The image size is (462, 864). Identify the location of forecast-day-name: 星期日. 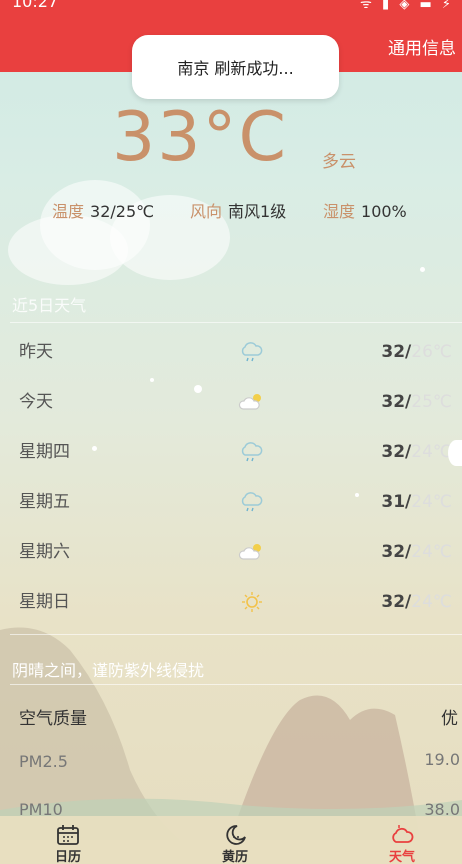
(44, 602).